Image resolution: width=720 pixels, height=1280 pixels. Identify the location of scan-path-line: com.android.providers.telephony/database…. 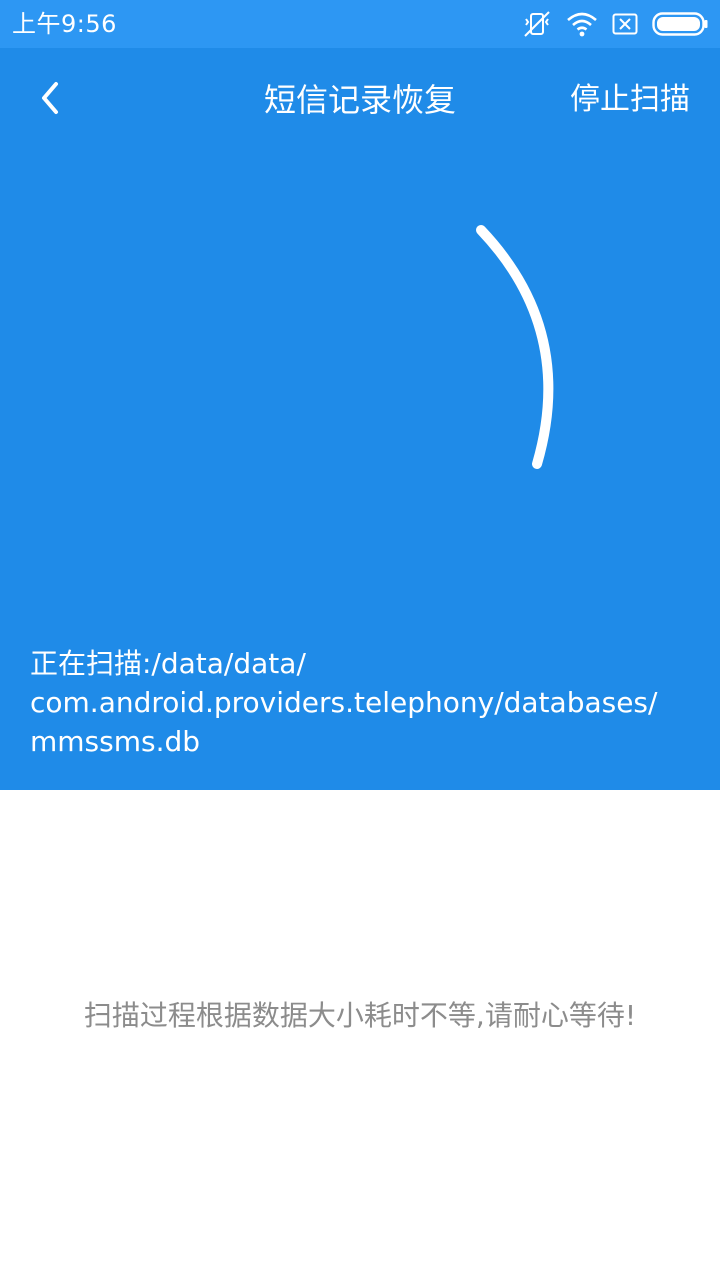
(344, 702).